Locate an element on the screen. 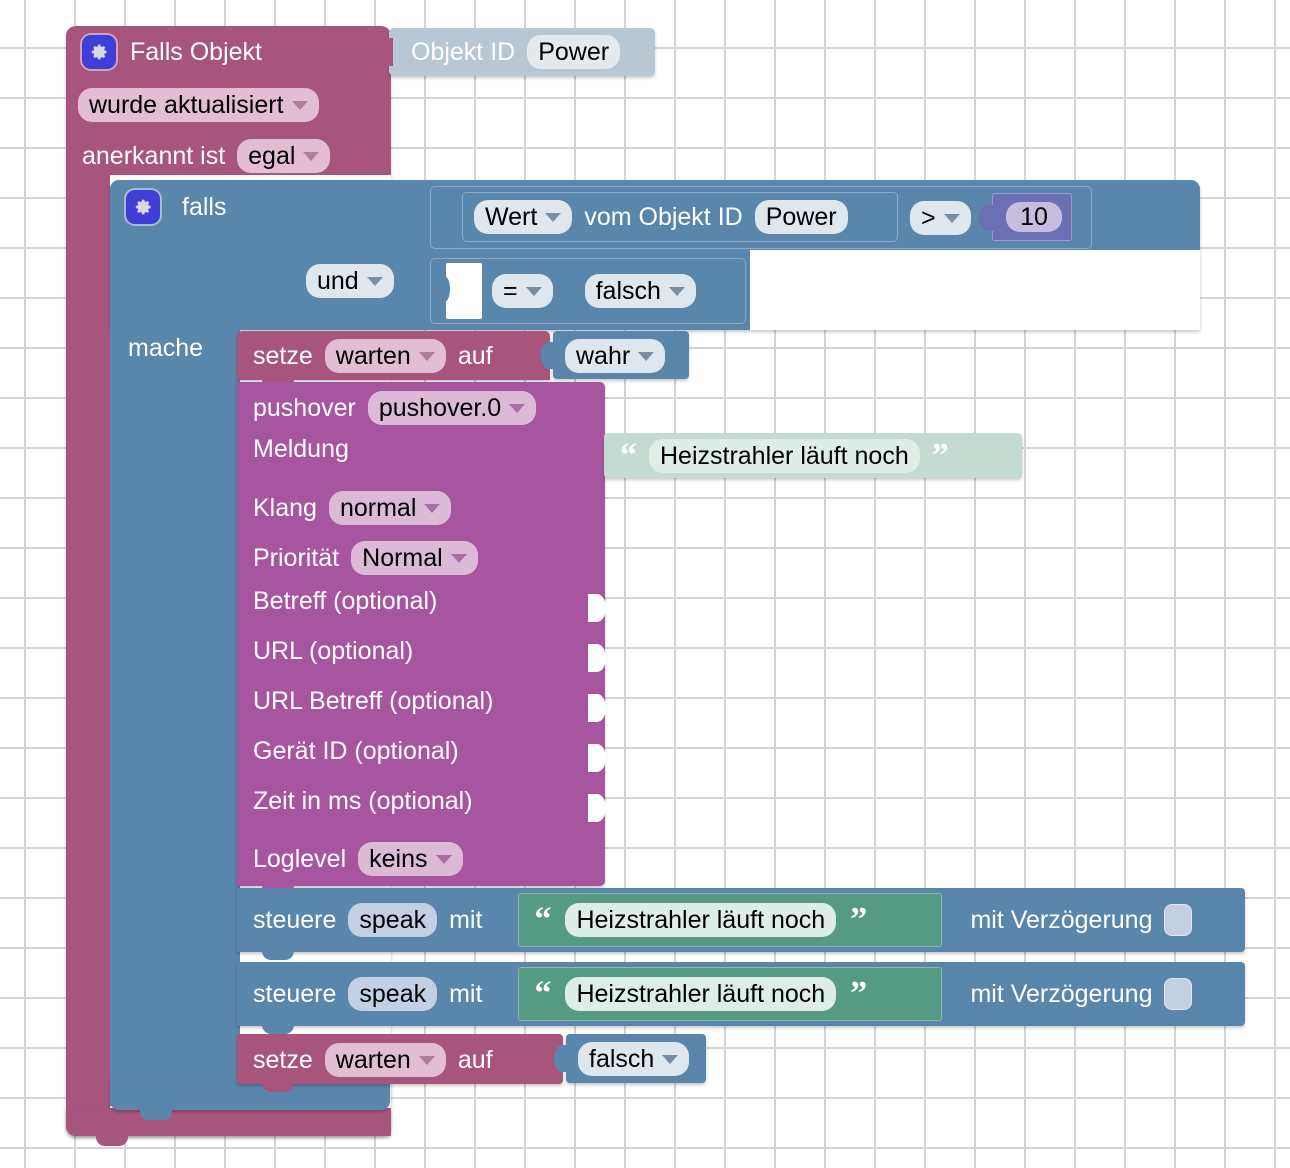 This screenshot has height=1168, width=1290. pushover-geraet-id-socket is located at coordinates (597, 758).